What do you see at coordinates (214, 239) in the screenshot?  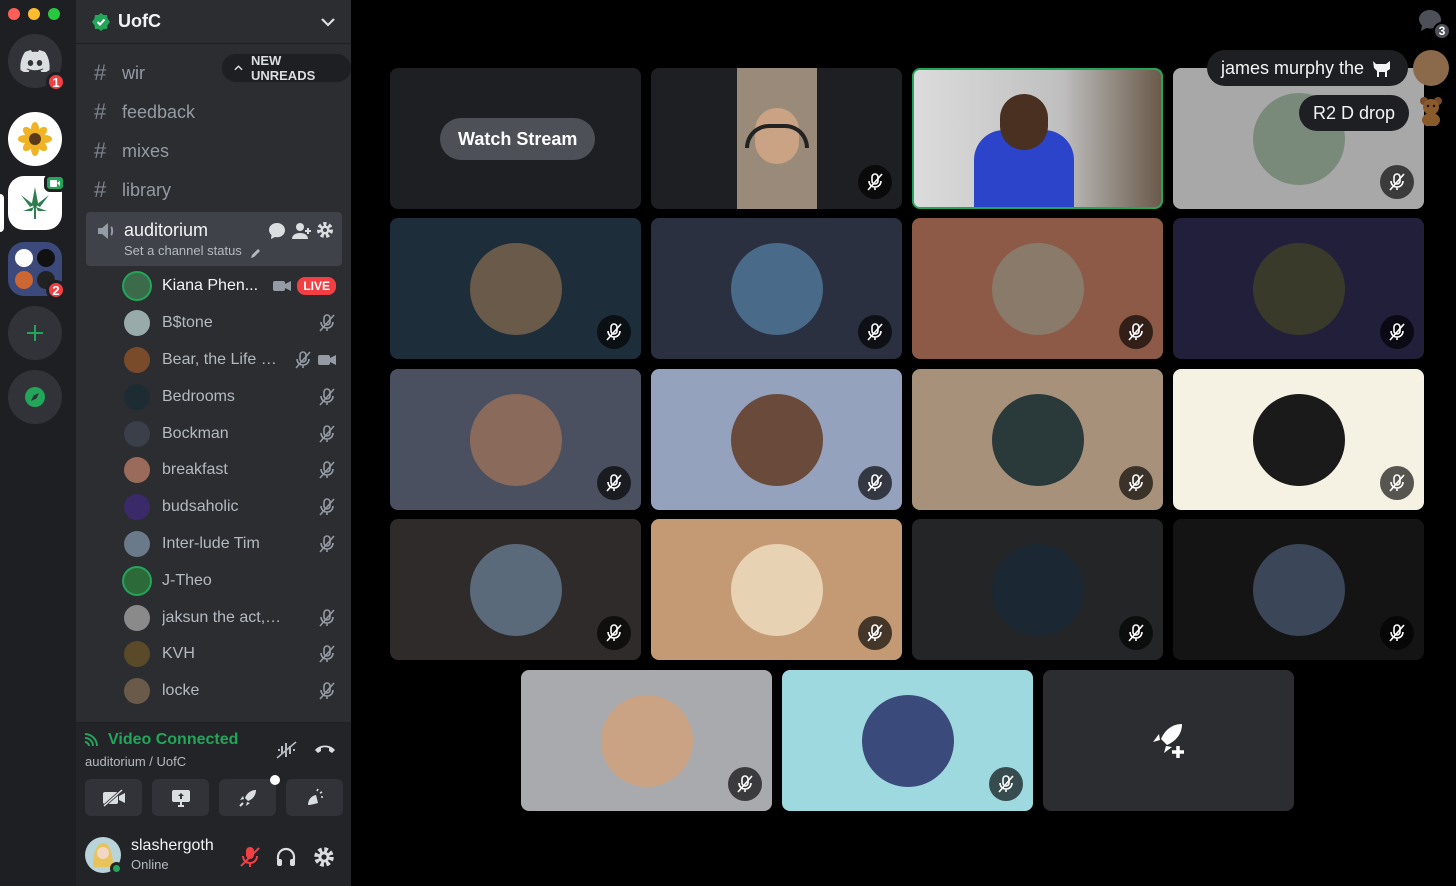 I see `voice-channel-auditorium: auditorium Set a channel status` at bounding box center [214, 239].